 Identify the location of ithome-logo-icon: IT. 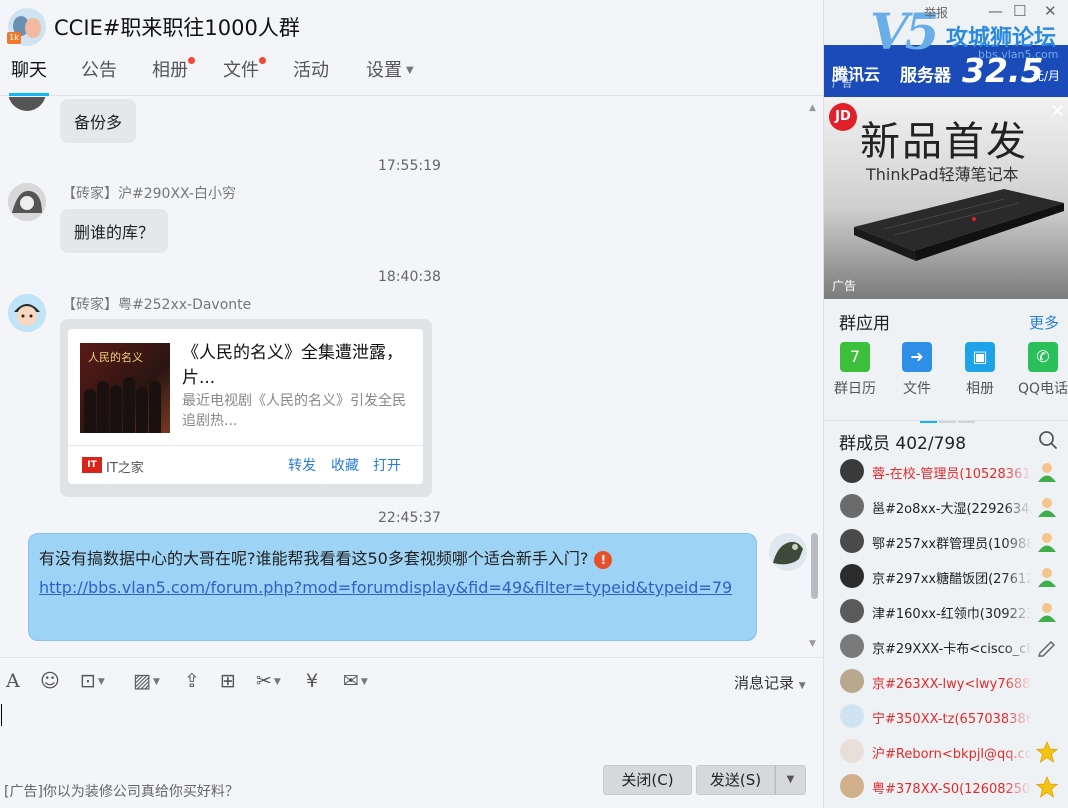
(92, 465).